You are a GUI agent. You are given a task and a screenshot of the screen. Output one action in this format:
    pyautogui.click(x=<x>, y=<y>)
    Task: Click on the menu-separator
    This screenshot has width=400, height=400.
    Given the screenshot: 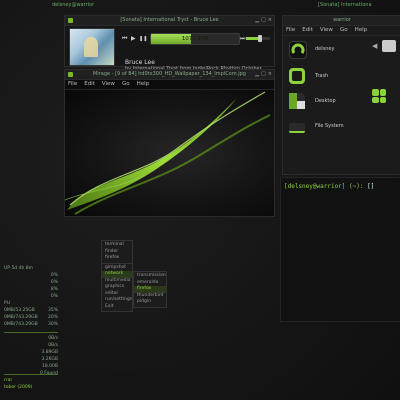 What is the action you would take?
    pyautogui.click(x=117, y=263)
    